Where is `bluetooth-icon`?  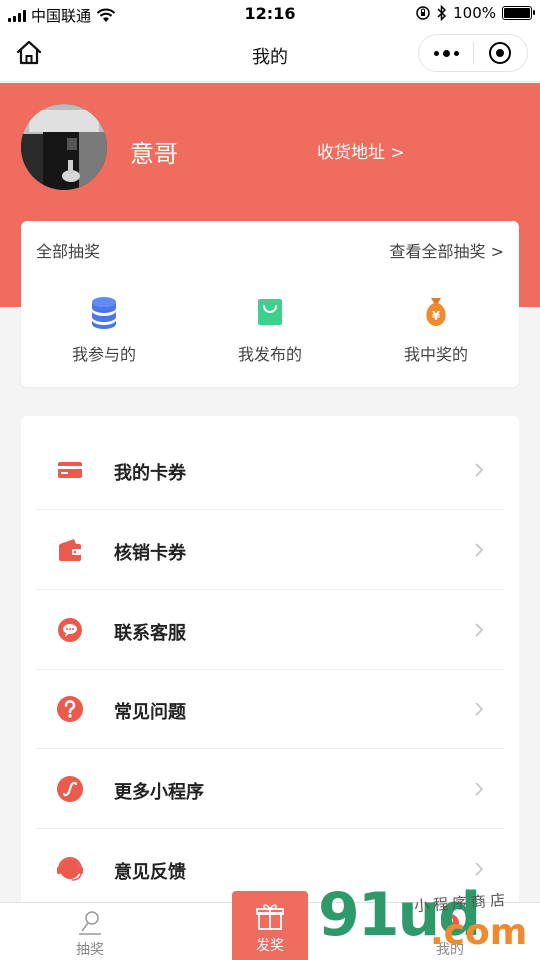 bluetooth-icon is located at coordinates (442, 13).